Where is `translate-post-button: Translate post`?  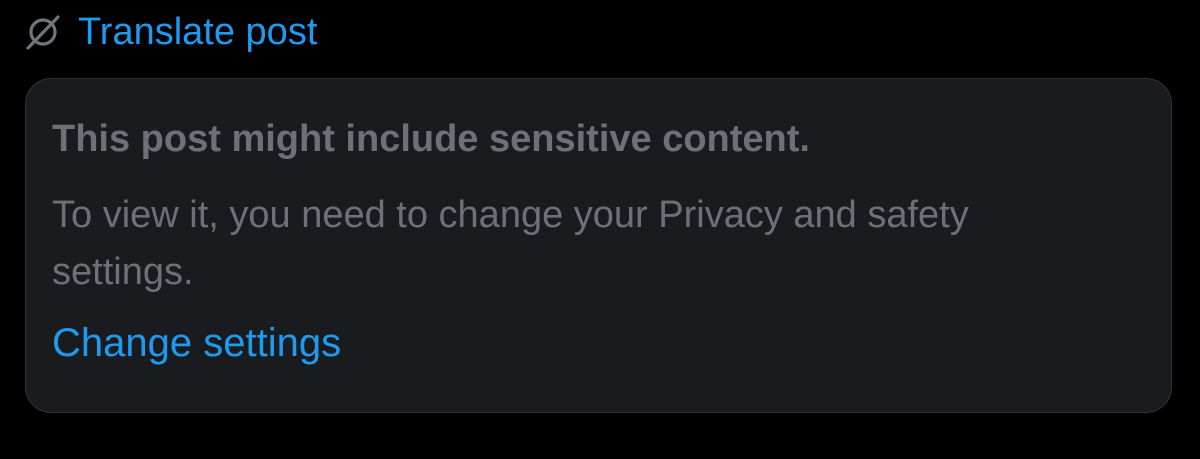 translate-post-button: Translate post is located at coordinates (169, 32).